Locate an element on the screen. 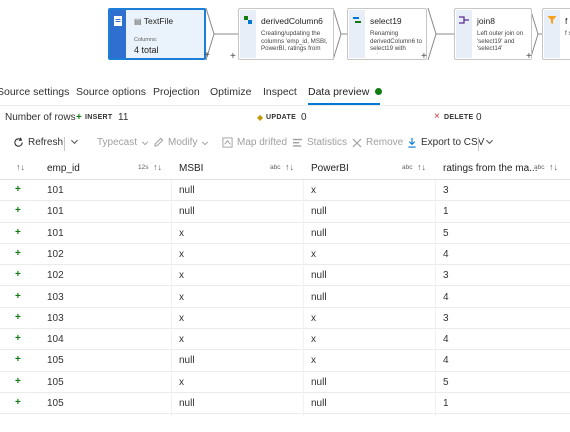 This screenshot has height=432, width=570. row-type-sort-icon: ↑↓ is located at coordinates (20, 167).